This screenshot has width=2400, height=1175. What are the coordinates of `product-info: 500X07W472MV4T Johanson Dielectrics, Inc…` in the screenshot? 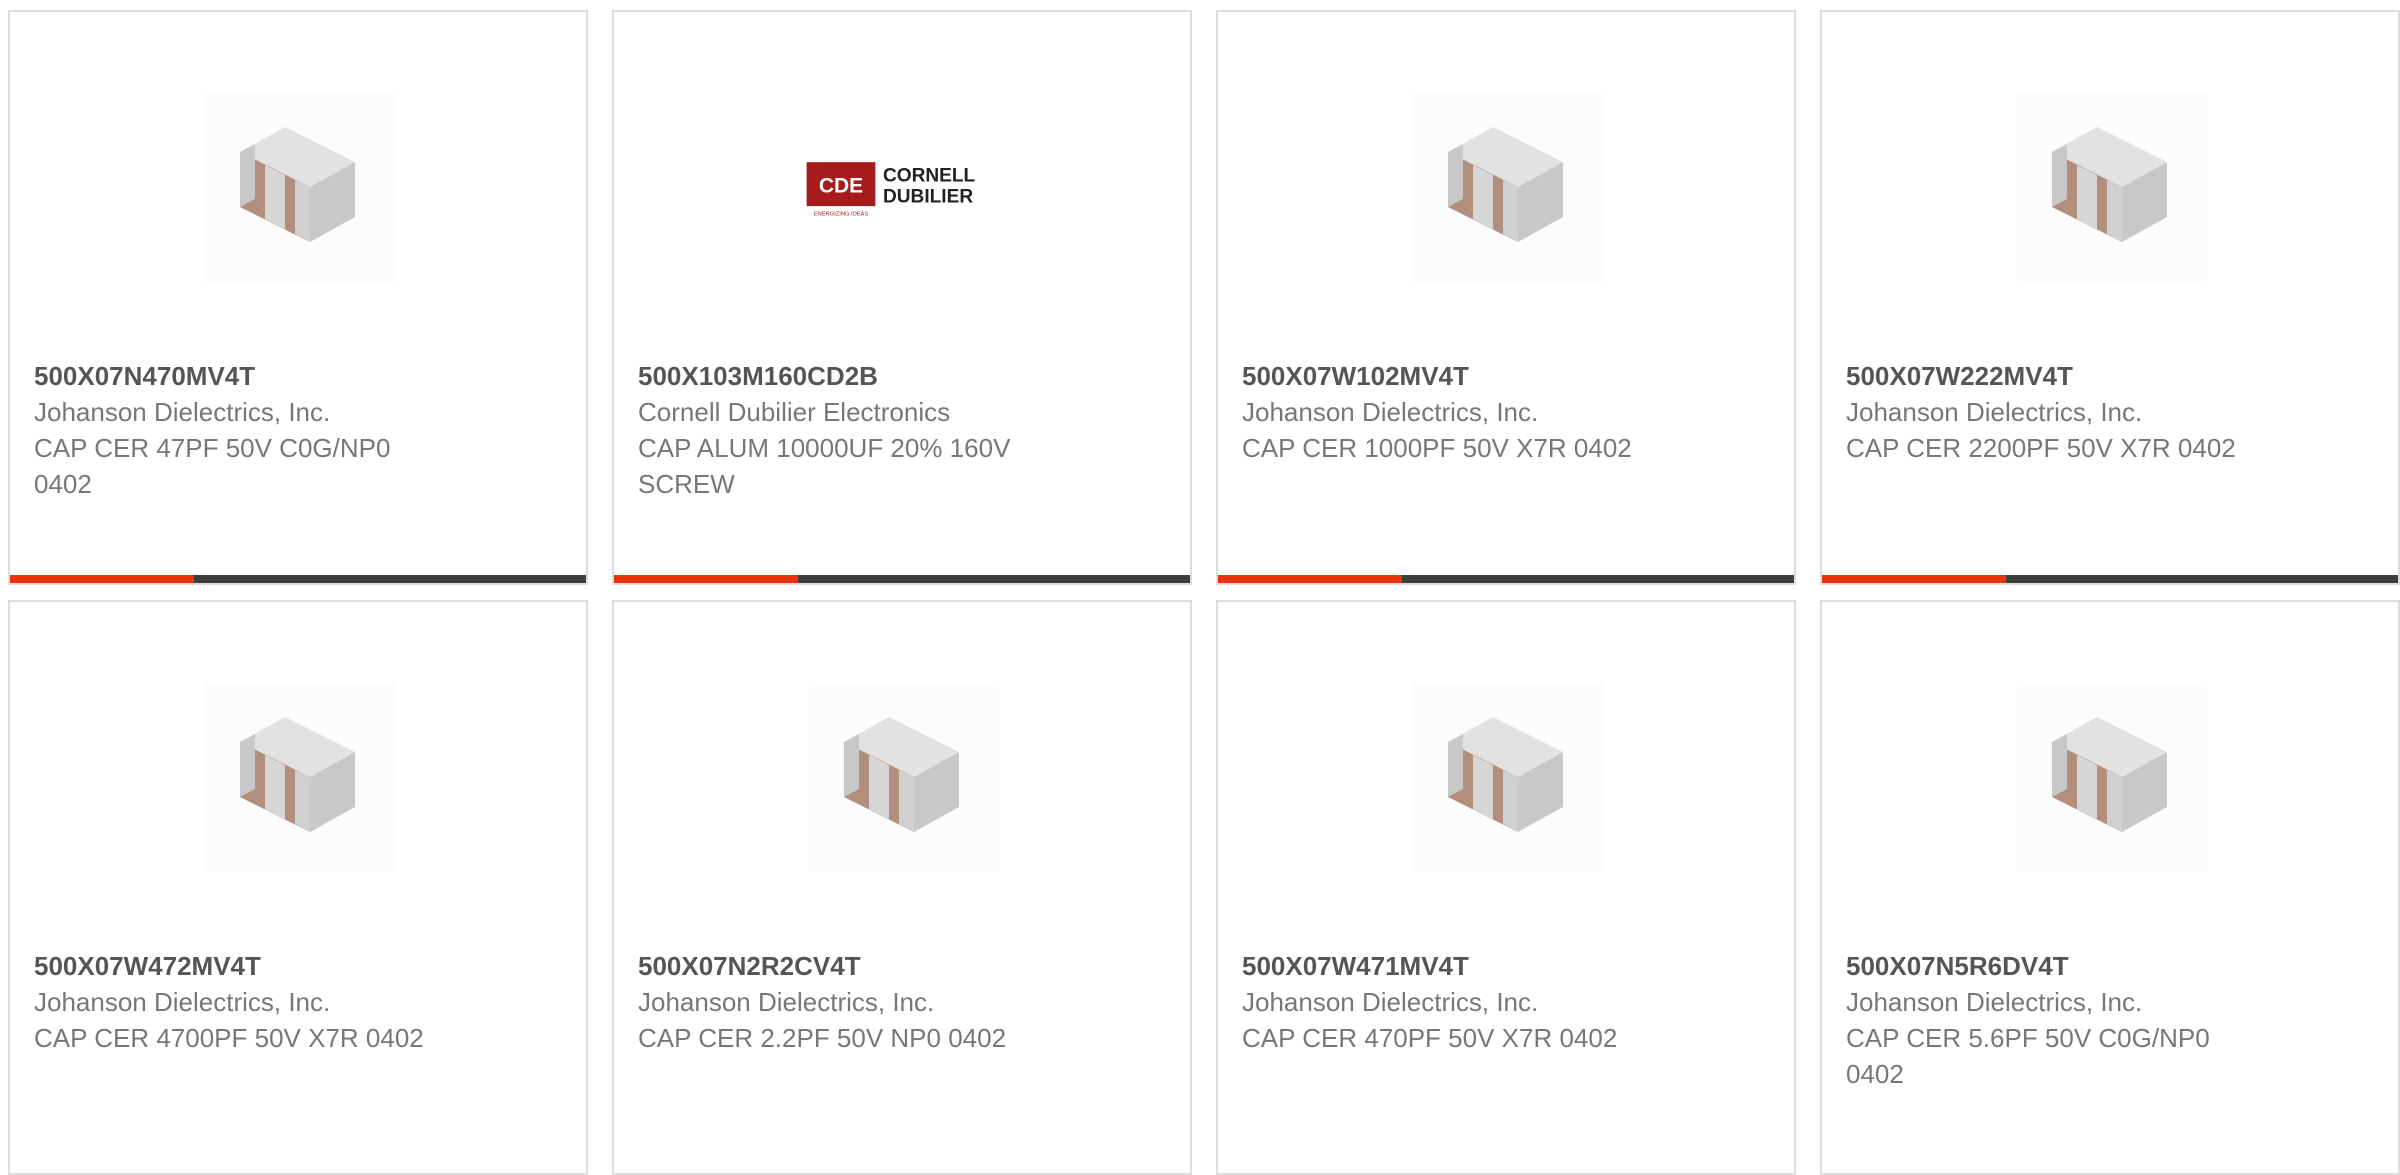 It's located at (254, 1002).